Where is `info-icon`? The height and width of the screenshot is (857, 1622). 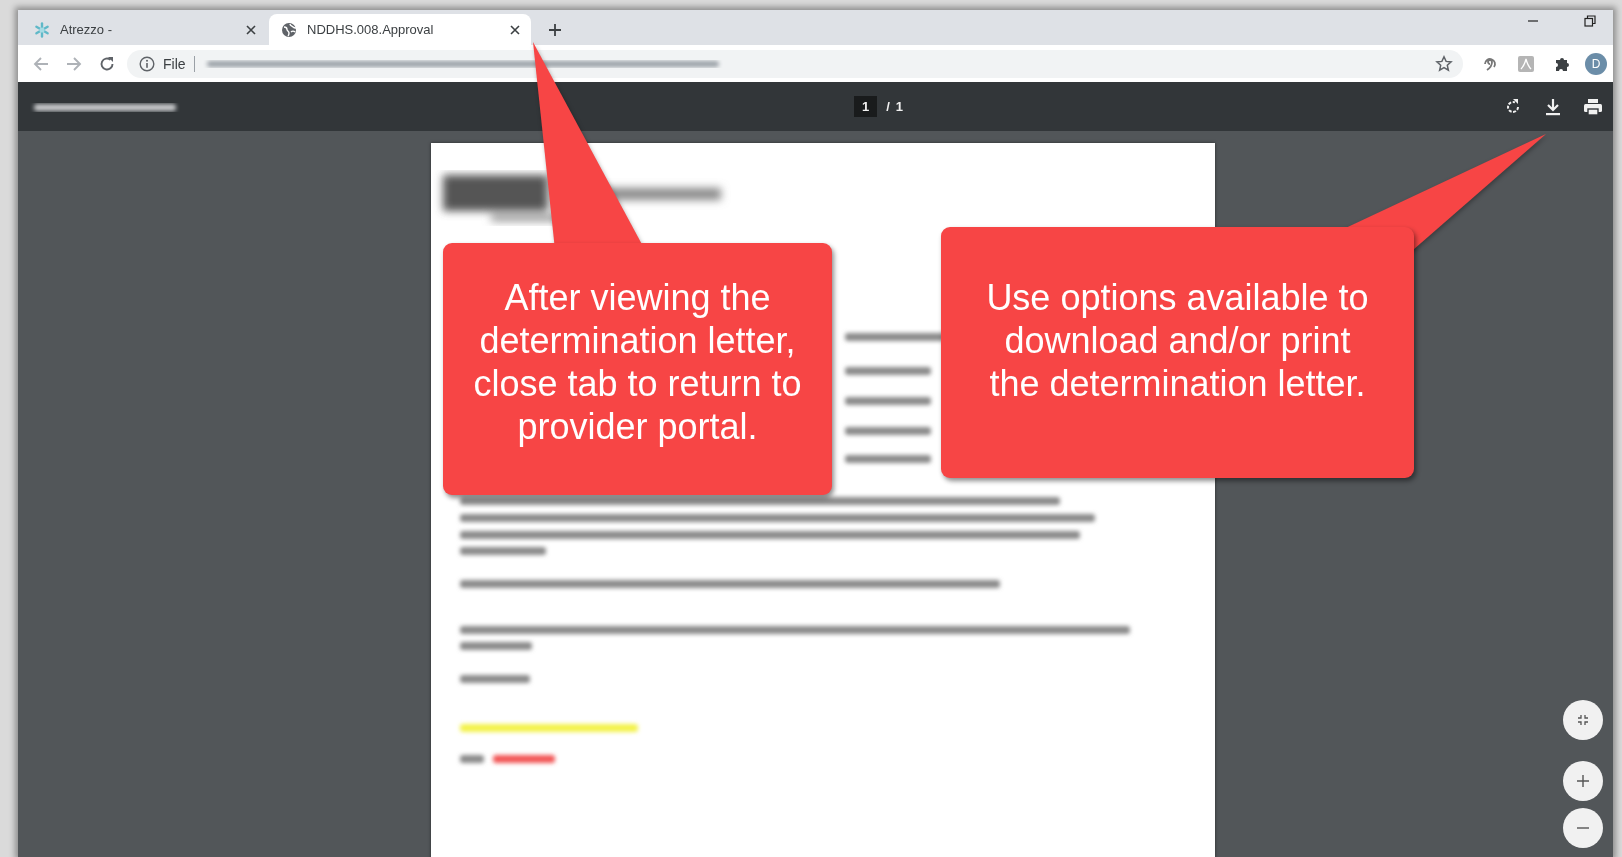 info-icon is located at coordinates (147, 63).